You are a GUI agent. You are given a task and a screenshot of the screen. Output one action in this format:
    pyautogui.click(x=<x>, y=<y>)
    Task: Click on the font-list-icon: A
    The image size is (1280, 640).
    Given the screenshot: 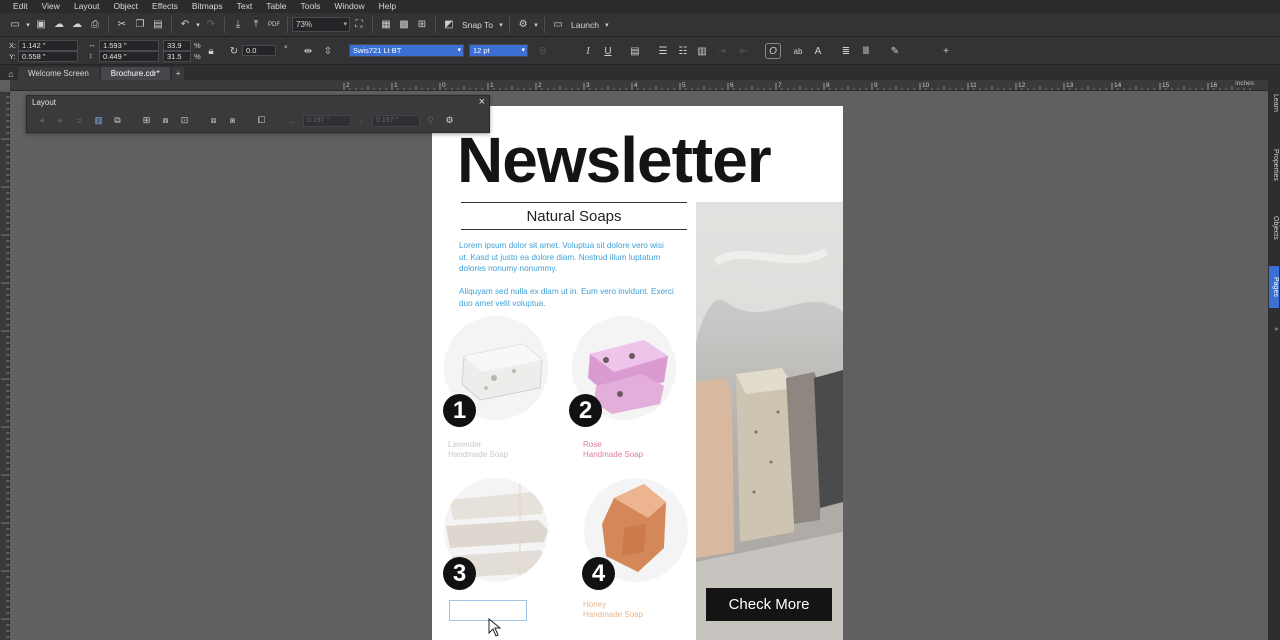 What is the action you would take?
    pyautogui.click(x=818, y=51)
    